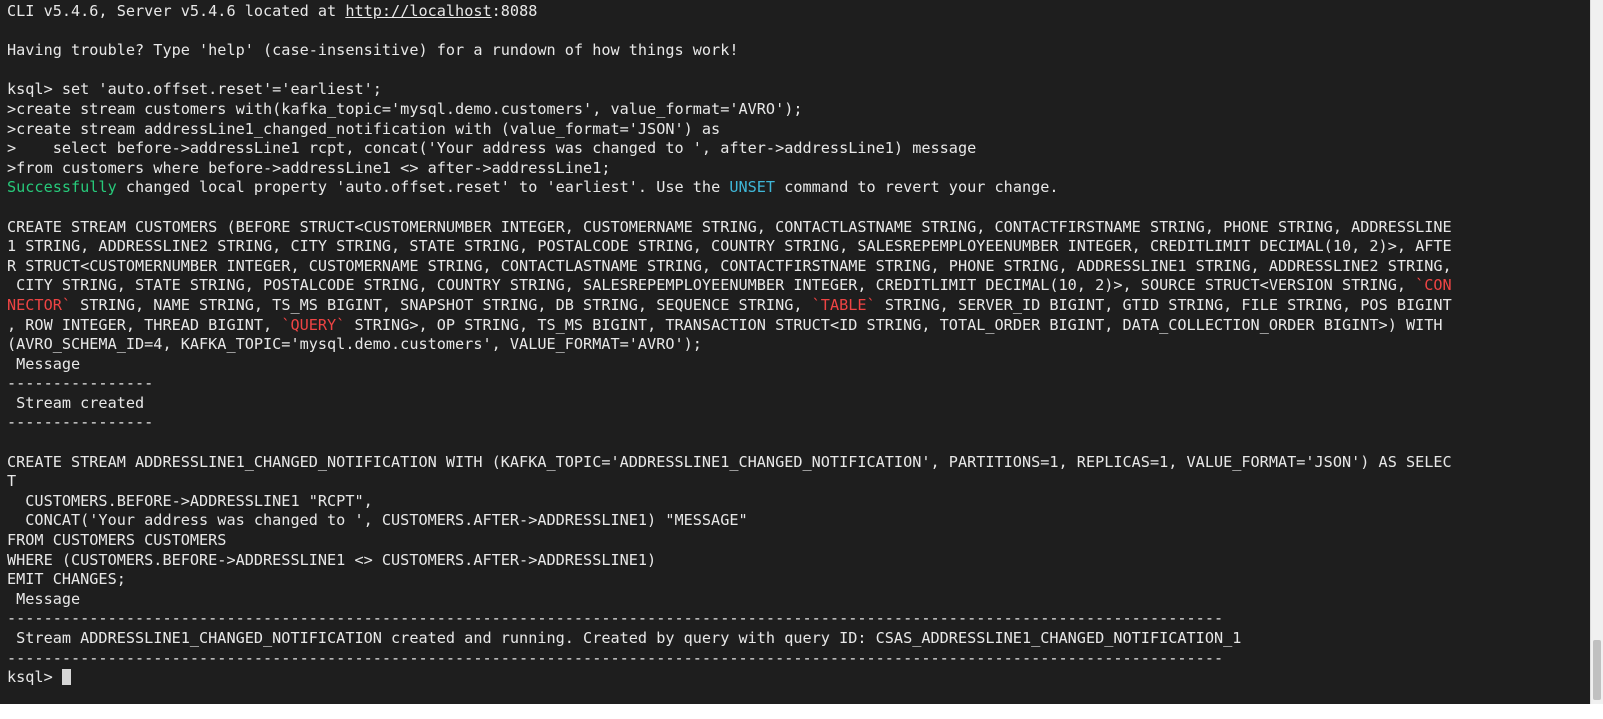  What do you see at coordinates (801, 711) in the screenshot?
I see `window-bottom-edge` at bounding box center [801, 711].